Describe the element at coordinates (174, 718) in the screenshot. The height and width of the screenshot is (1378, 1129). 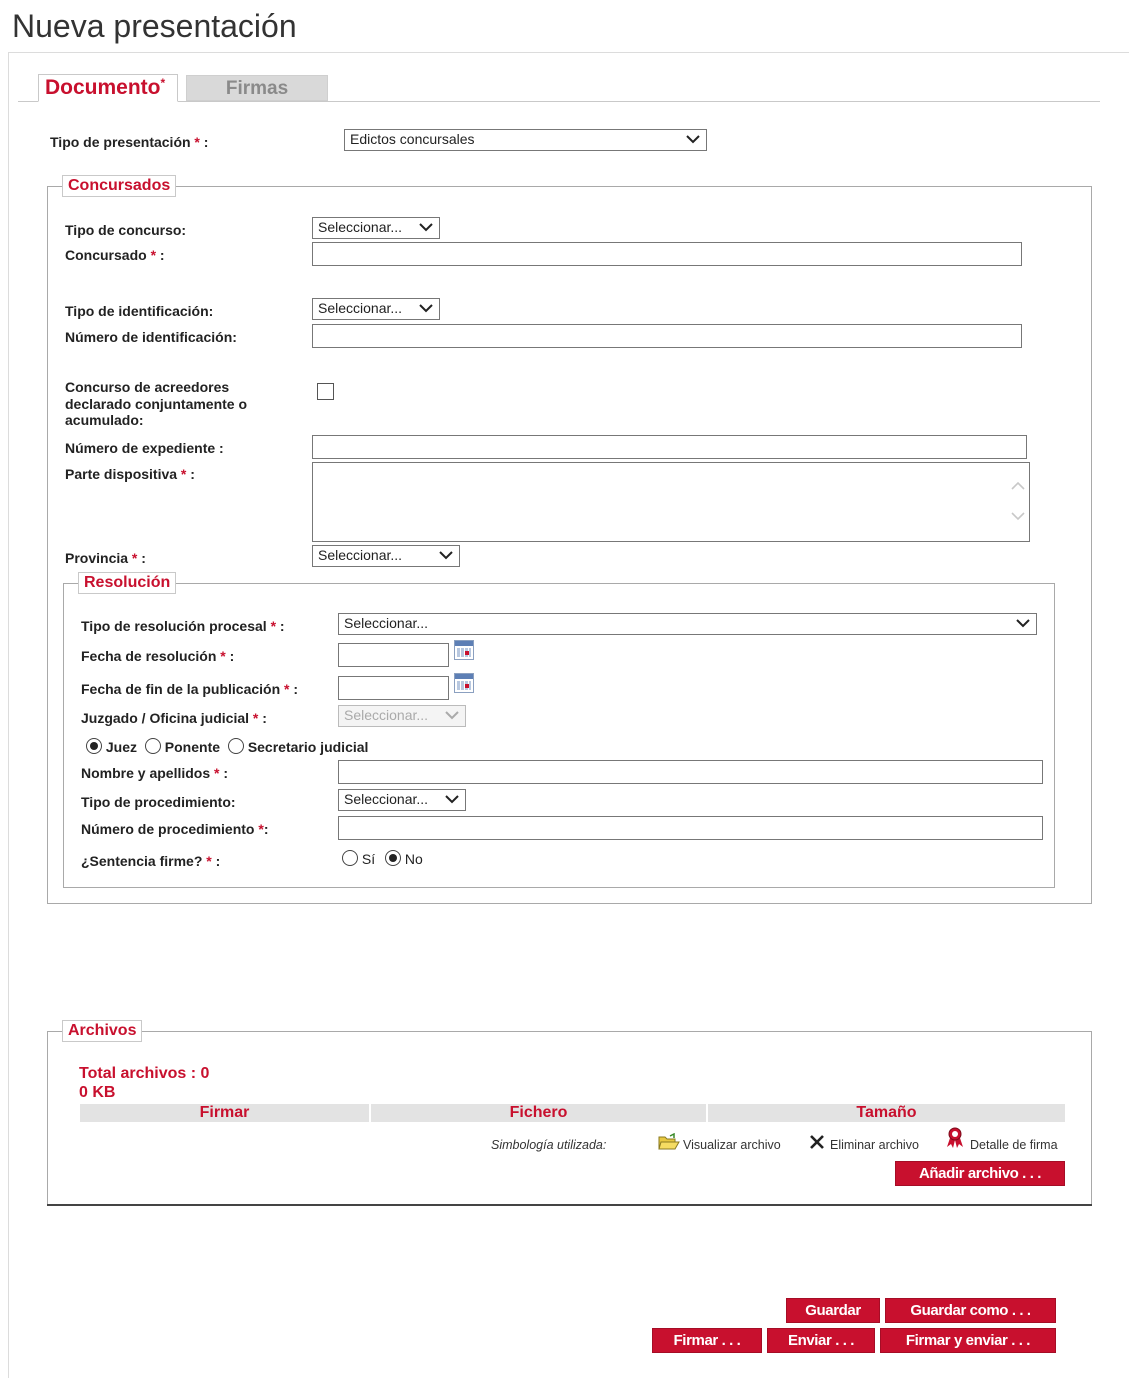
I see `juzgado-label: Juzgado / Oficina judicial * :` at that location.